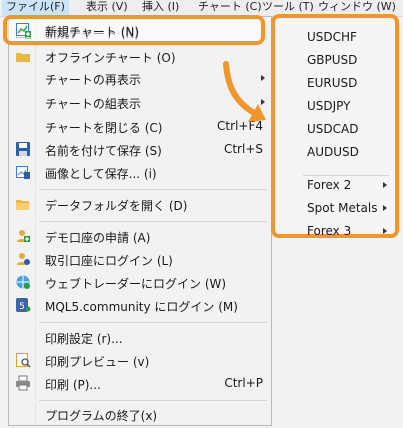  Describe the element at coordinates (230, 8) in the screenshot. I see `menu-chart: チャート (C)` at that location.